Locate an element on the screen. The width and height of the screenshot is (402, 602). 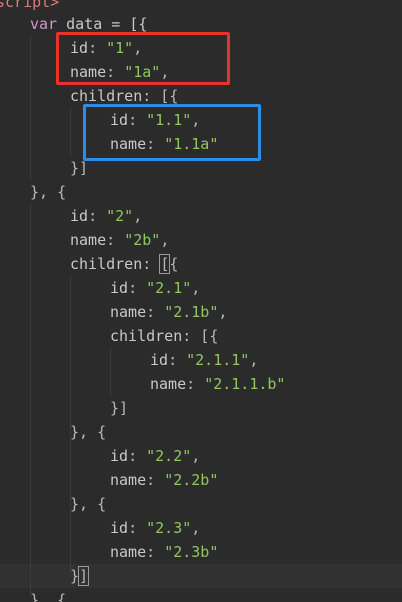
code-token: "2.3b" is located at coordinates (191, 552).